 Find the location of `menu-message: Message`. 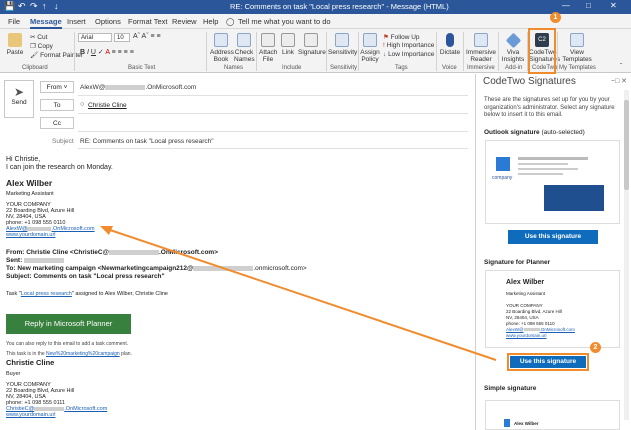

menu-message: Message is located at coordinates (46, 23).